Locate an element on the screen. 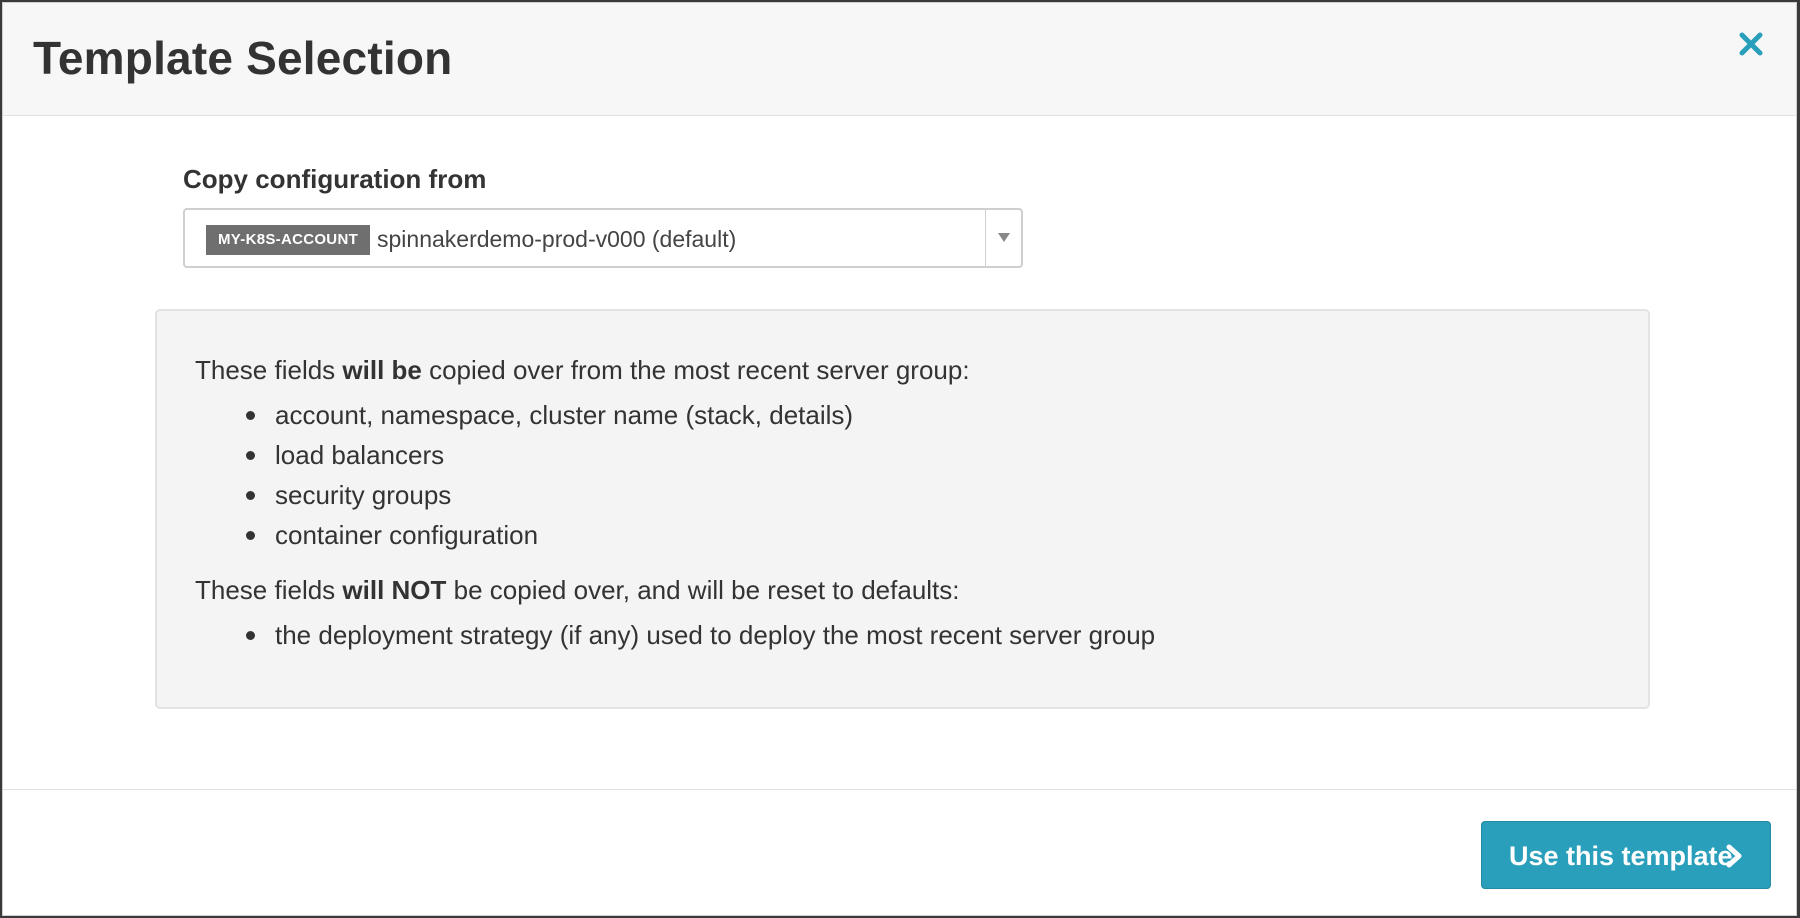  use-template-button: Use this template is located at coordinates (1626, 855).